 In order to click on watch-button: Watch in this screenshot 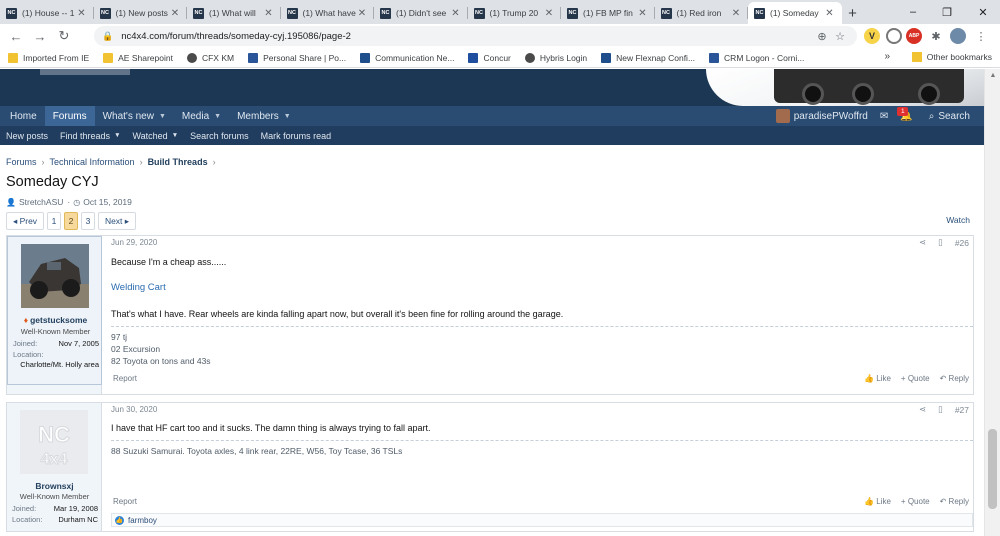, I will do `click(958, 220)`.